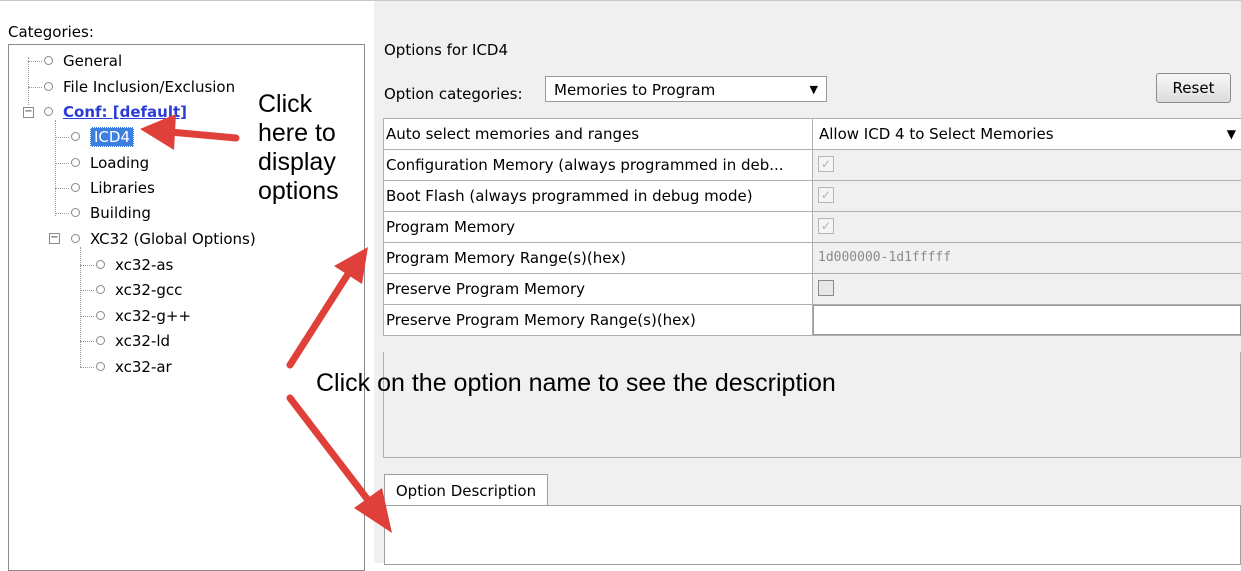 This screenshot has height=571, width=1241. I want to click on arrow-to-icd4, so click(190, 132).